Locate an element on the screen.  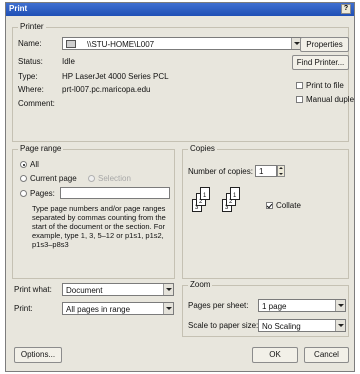
scale-to-paper-value: No Scaling is located at coordinates (281, 326).